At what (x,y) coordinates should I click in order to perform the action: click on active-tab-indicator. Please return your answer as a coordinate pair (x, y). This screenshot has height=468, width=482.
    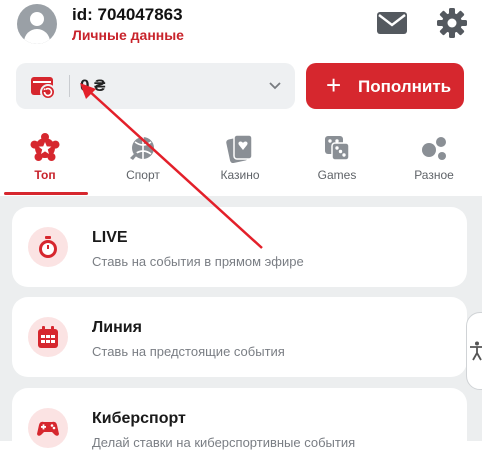
    Looking at the image, I should click on (46, 193).